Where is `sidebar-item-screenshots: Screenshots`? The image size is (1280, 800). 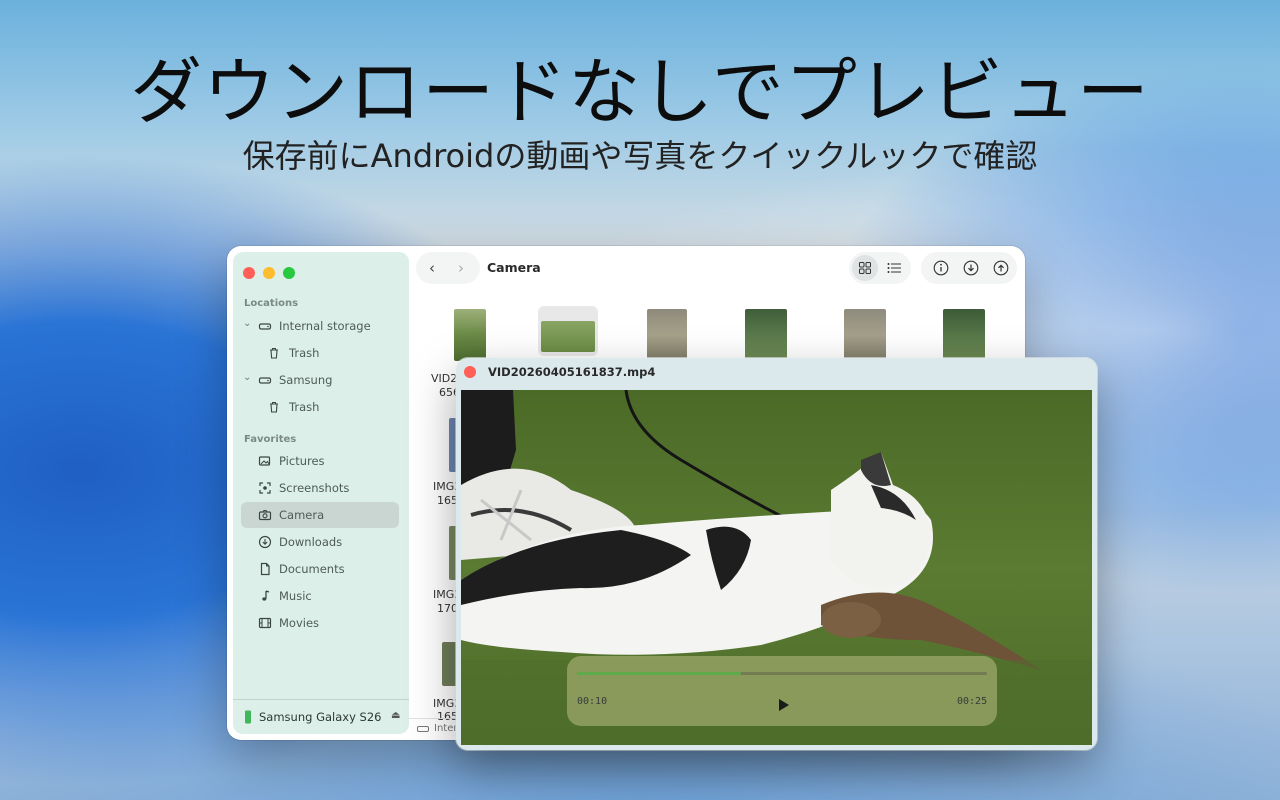
sidebar-item-screenshots: Screenshots is located at coordinates (321, 488).